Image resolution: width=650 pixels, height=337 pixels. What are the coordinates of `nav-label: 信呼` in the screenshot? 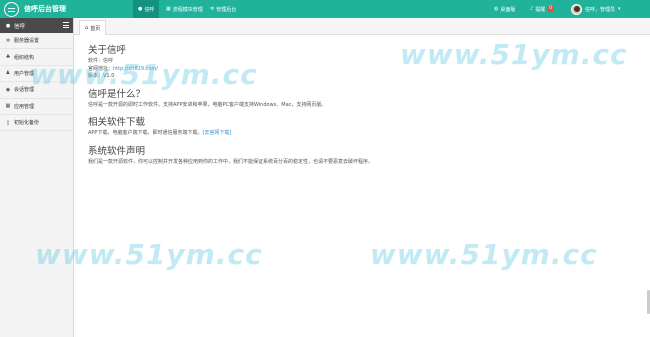 It's located at (149, 9).